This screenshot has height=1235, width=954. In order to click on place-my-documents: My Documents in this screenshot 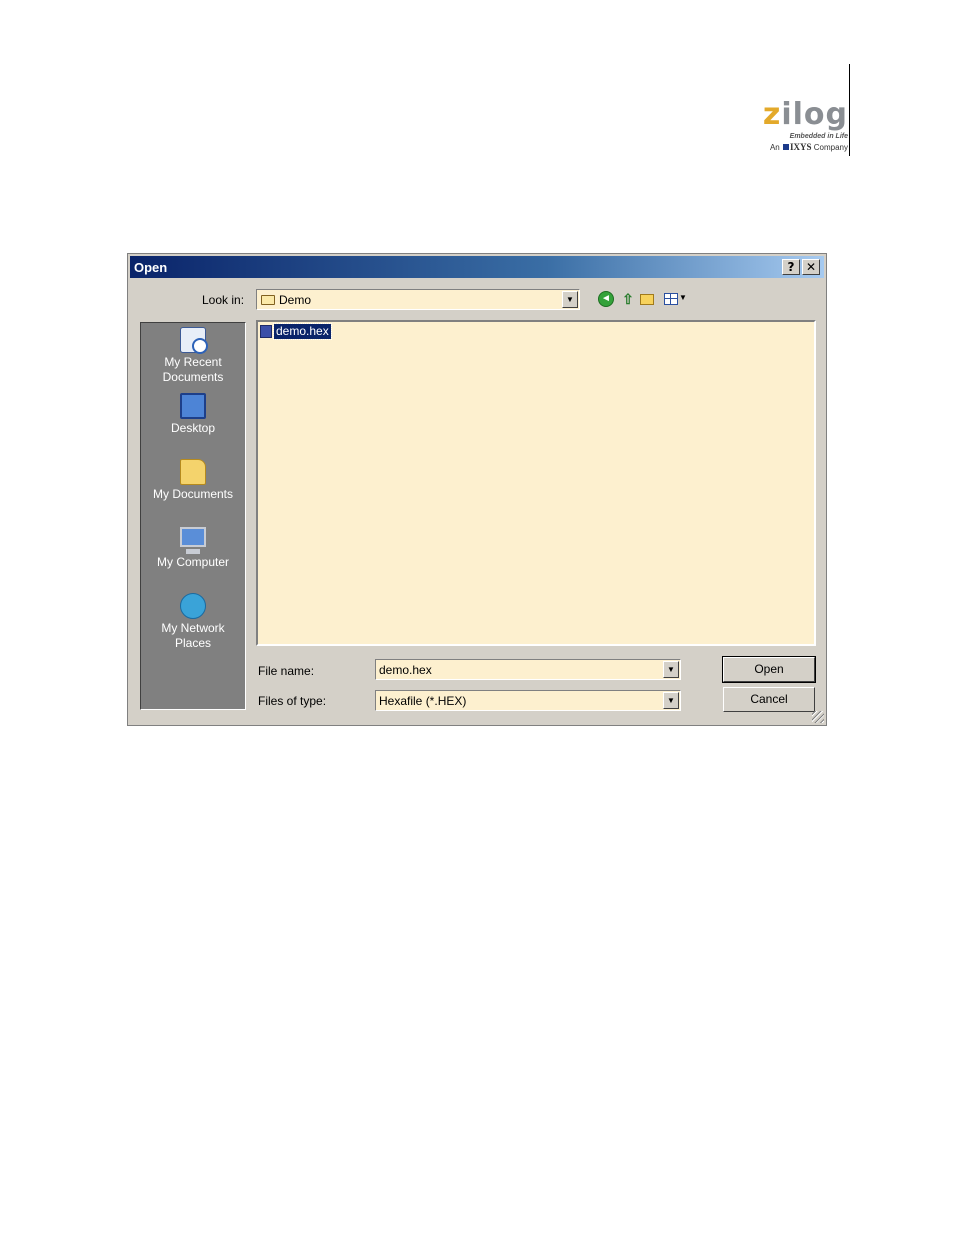, I will do `click(193, 480)`.